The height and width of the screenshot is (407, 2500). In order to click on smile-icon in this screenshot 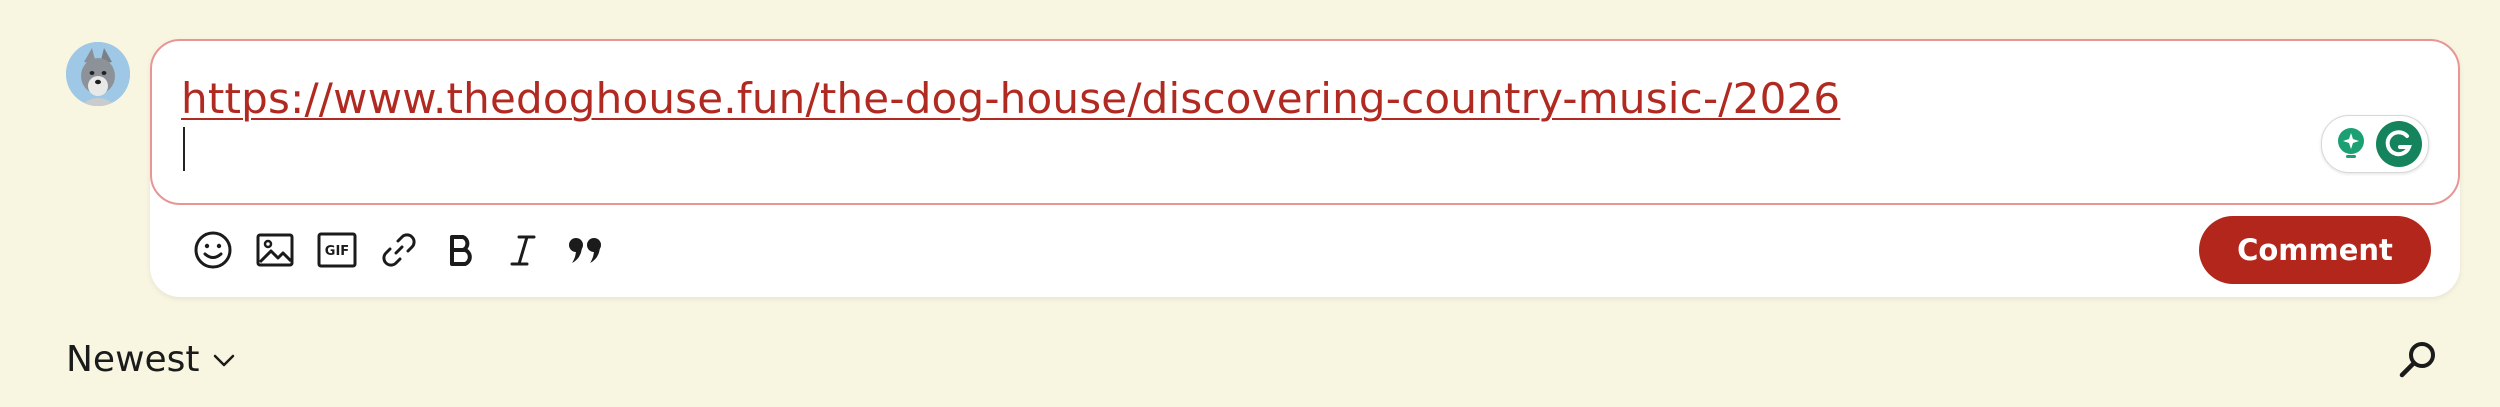, I will do `click(213, 250)`.